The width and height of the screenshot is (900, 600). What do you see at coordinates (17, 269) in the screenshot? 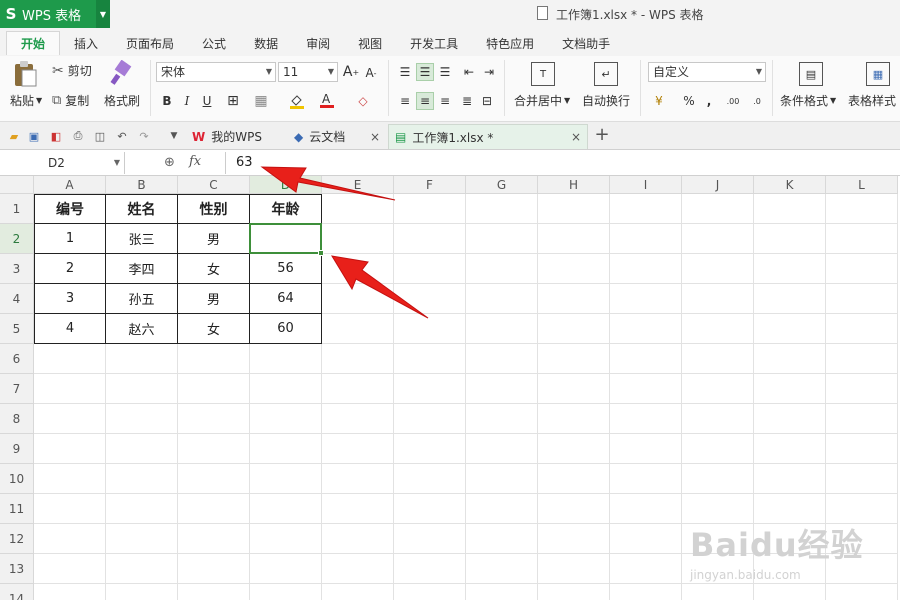
I see `row-header: 3` at bounding box center [17, 269].